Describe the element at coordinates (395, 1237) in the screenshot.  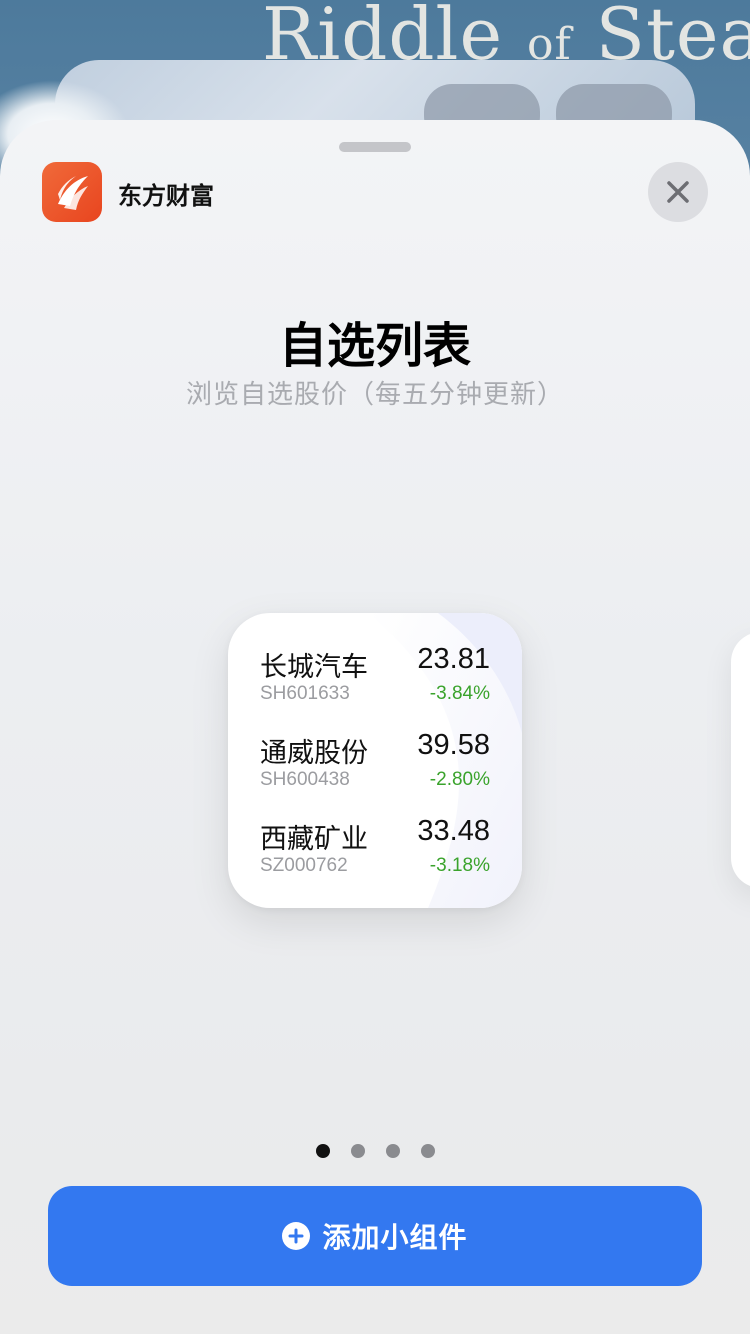
I see `add-widget-label: 添加小组件` at that location.